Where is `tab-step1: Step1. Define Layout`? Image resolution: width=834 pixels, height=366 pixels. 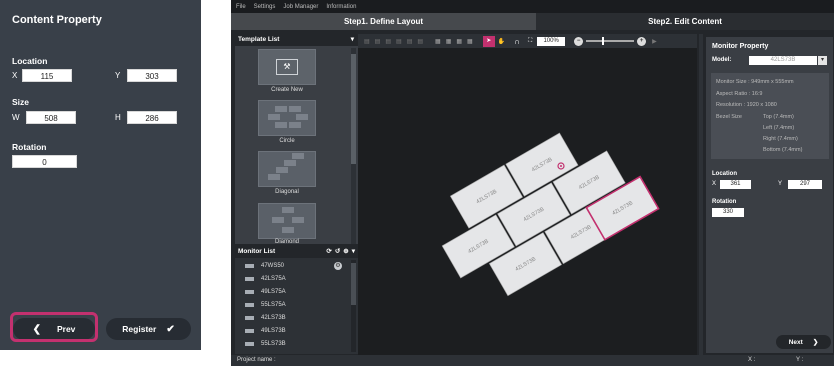 tab-step1: Step1. Define Layout is located at coordinates (383, 21).